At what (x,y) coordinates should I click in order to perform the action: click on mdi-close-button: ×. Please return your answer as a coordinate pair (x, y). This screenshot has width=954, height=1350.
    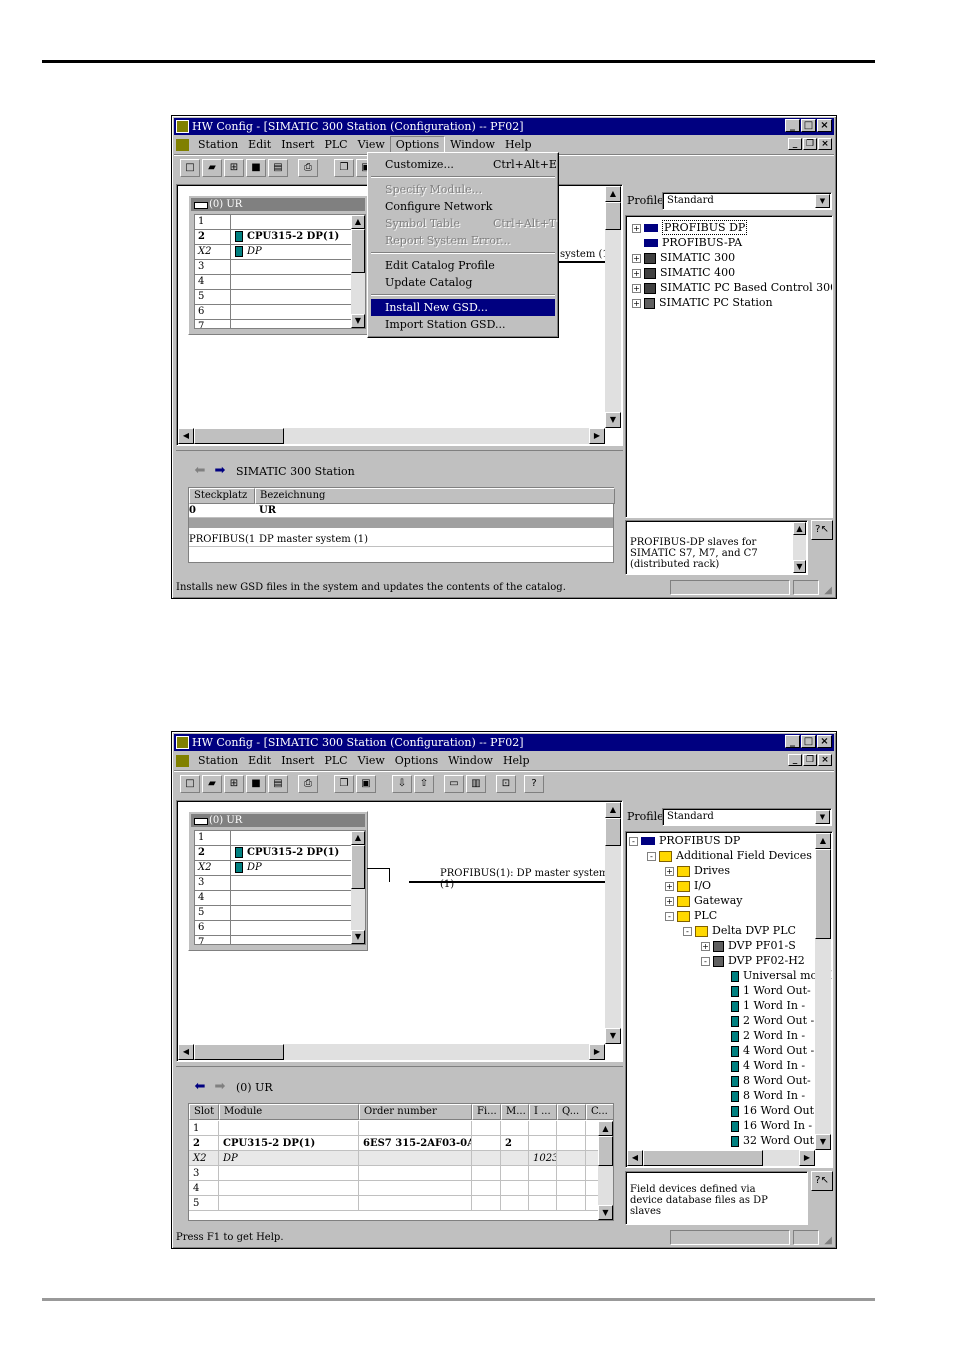
    Looking at the image, I should click on (825, 144).